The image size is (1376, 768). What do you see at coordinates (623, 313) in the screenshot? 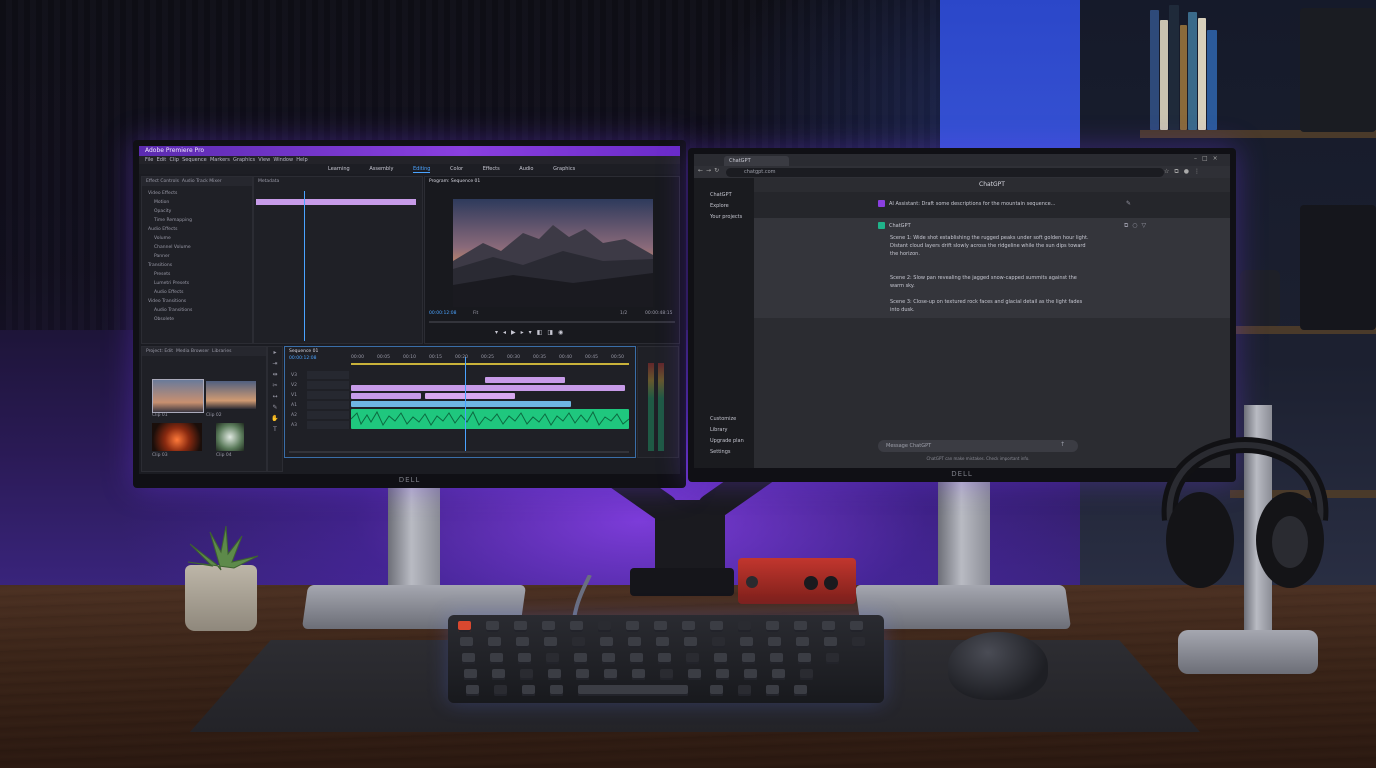
I see `program-resolution-select: 1/2` at bounding box center [623, 313].